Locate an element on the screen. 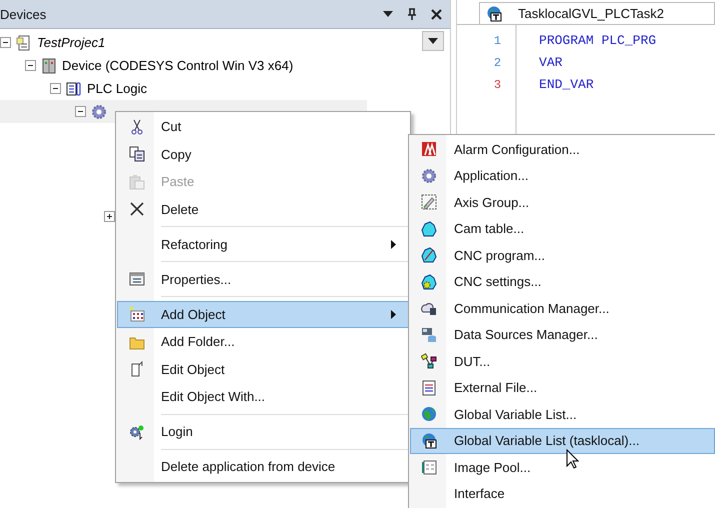 The height and width of the screenshot is (508, 715). gears-icon is located at coordinates (137, 432).